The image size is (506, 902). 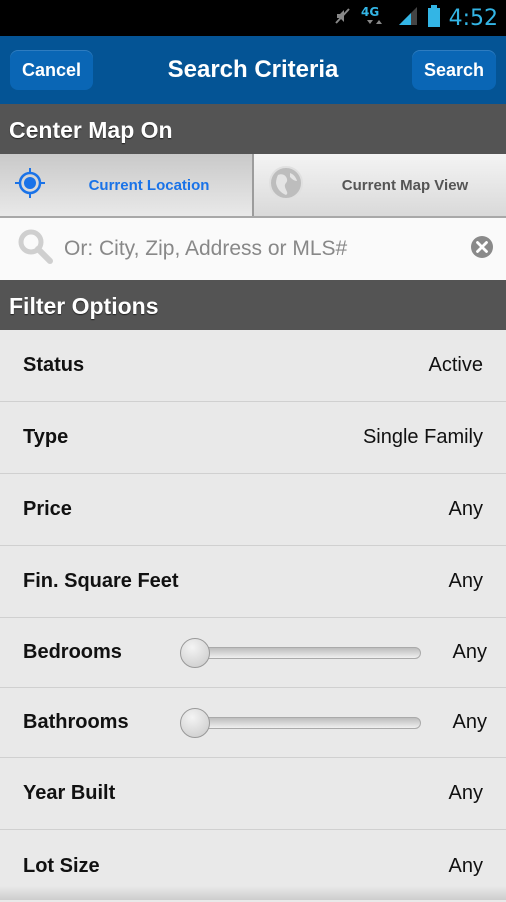 What do you see at coordinates (405, 185) in the screenshot?
I see `current-map-view-label: Current Map View` at bounding box center [405, 185].